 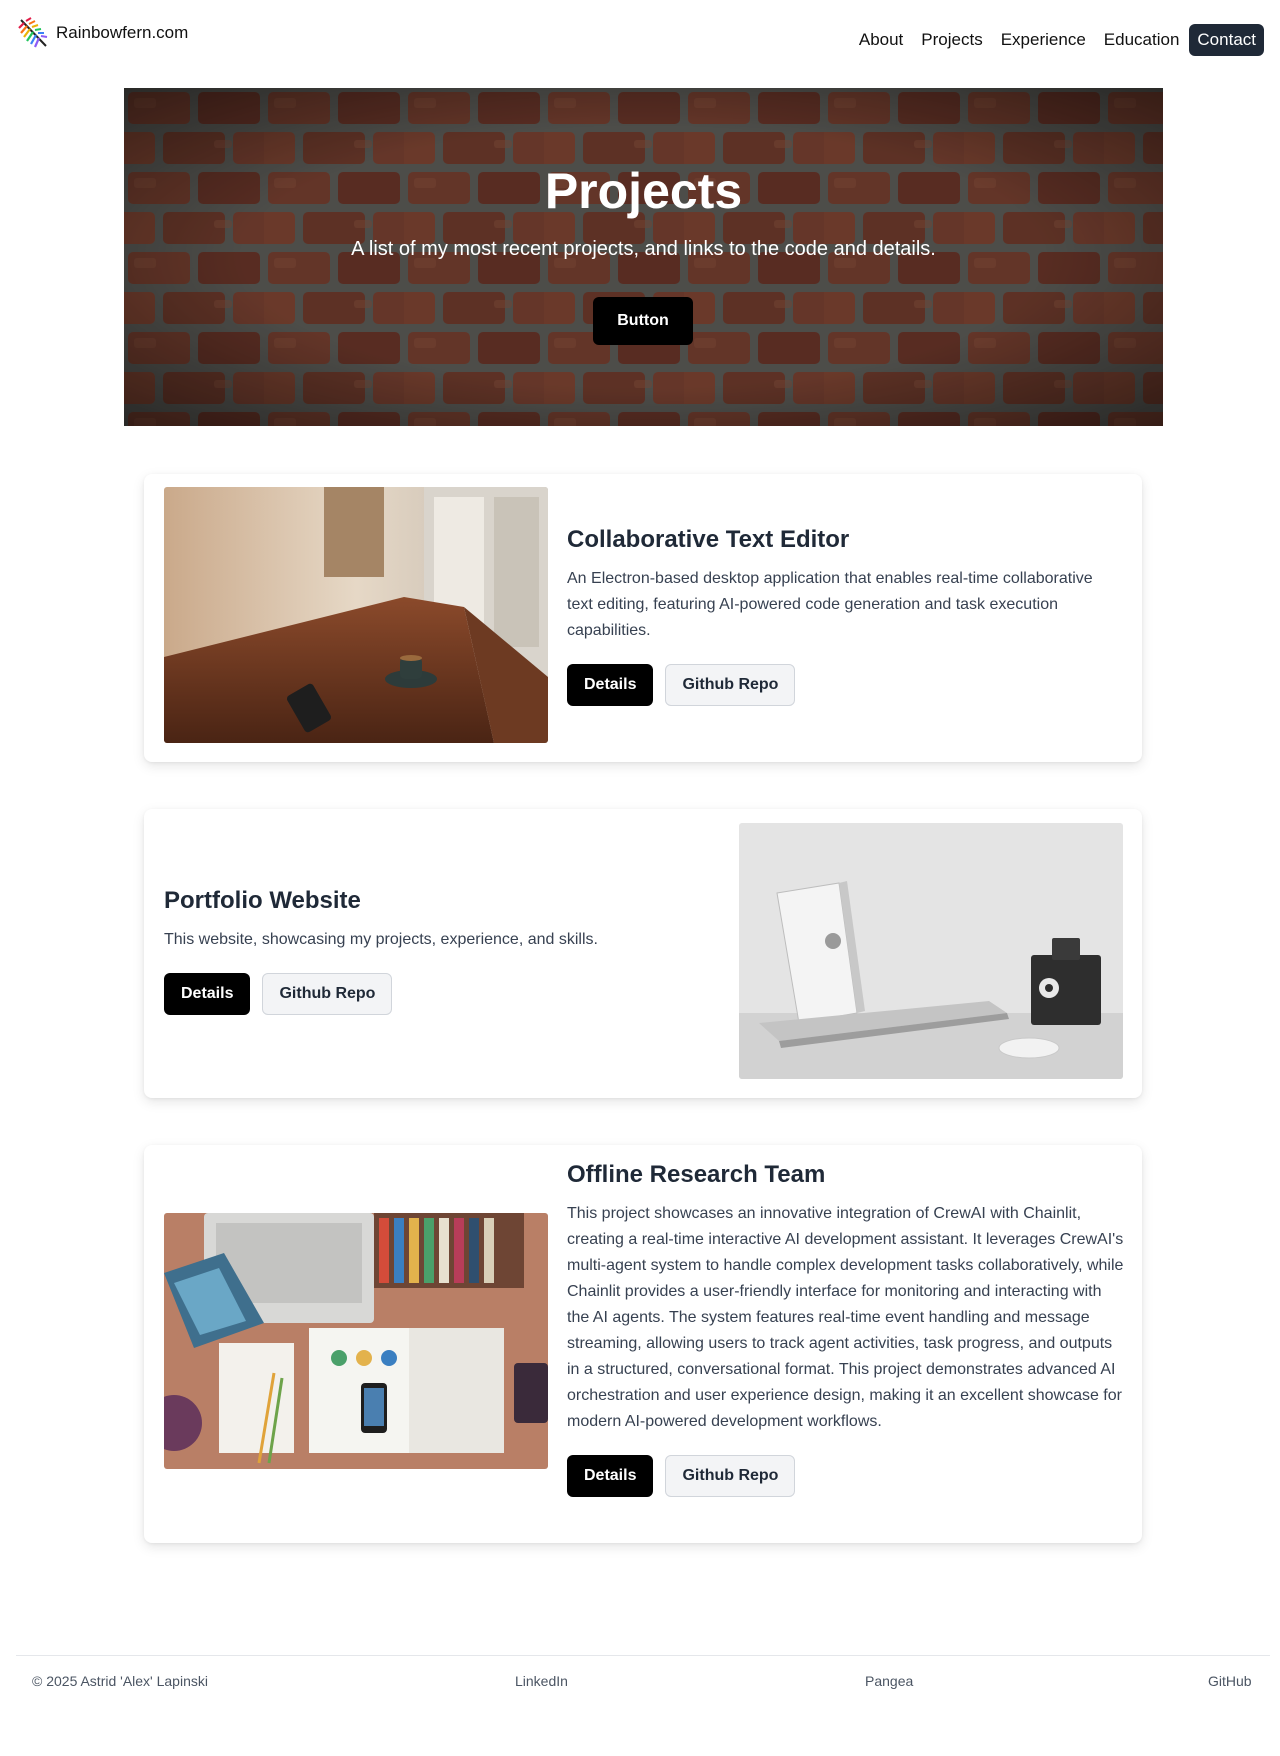 I want to click on project-title: Portfolio Website, so click(x=262, y=900).